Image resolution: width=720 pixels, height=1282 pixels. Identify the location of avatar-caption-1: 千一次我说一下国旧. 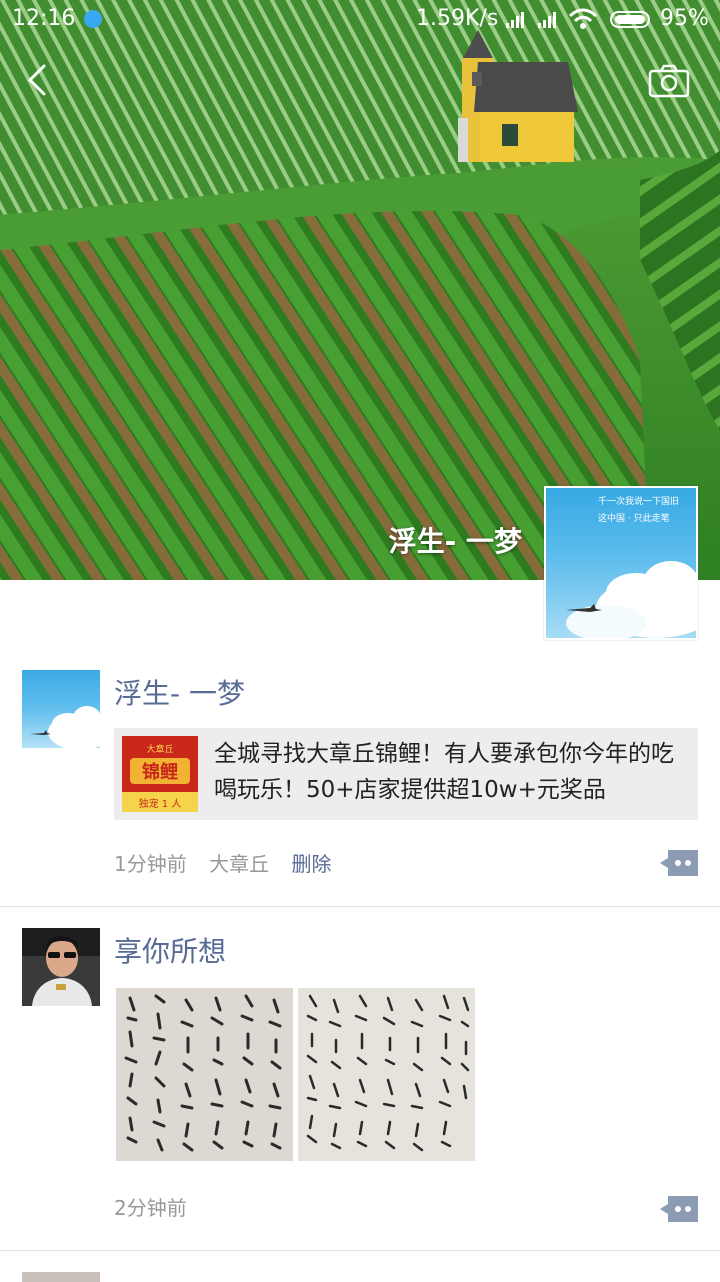
(638, 501).